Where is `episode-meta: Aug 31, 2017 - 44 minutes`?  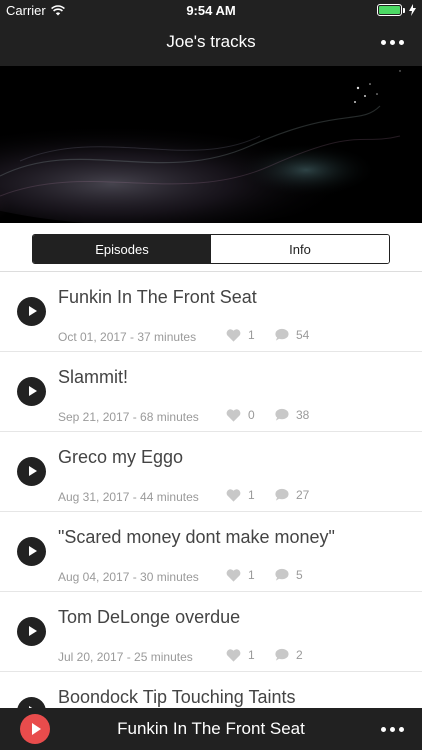
episode-meta: Aug 31, 2017 - 44 minutes is located at coordinates (128, 497).